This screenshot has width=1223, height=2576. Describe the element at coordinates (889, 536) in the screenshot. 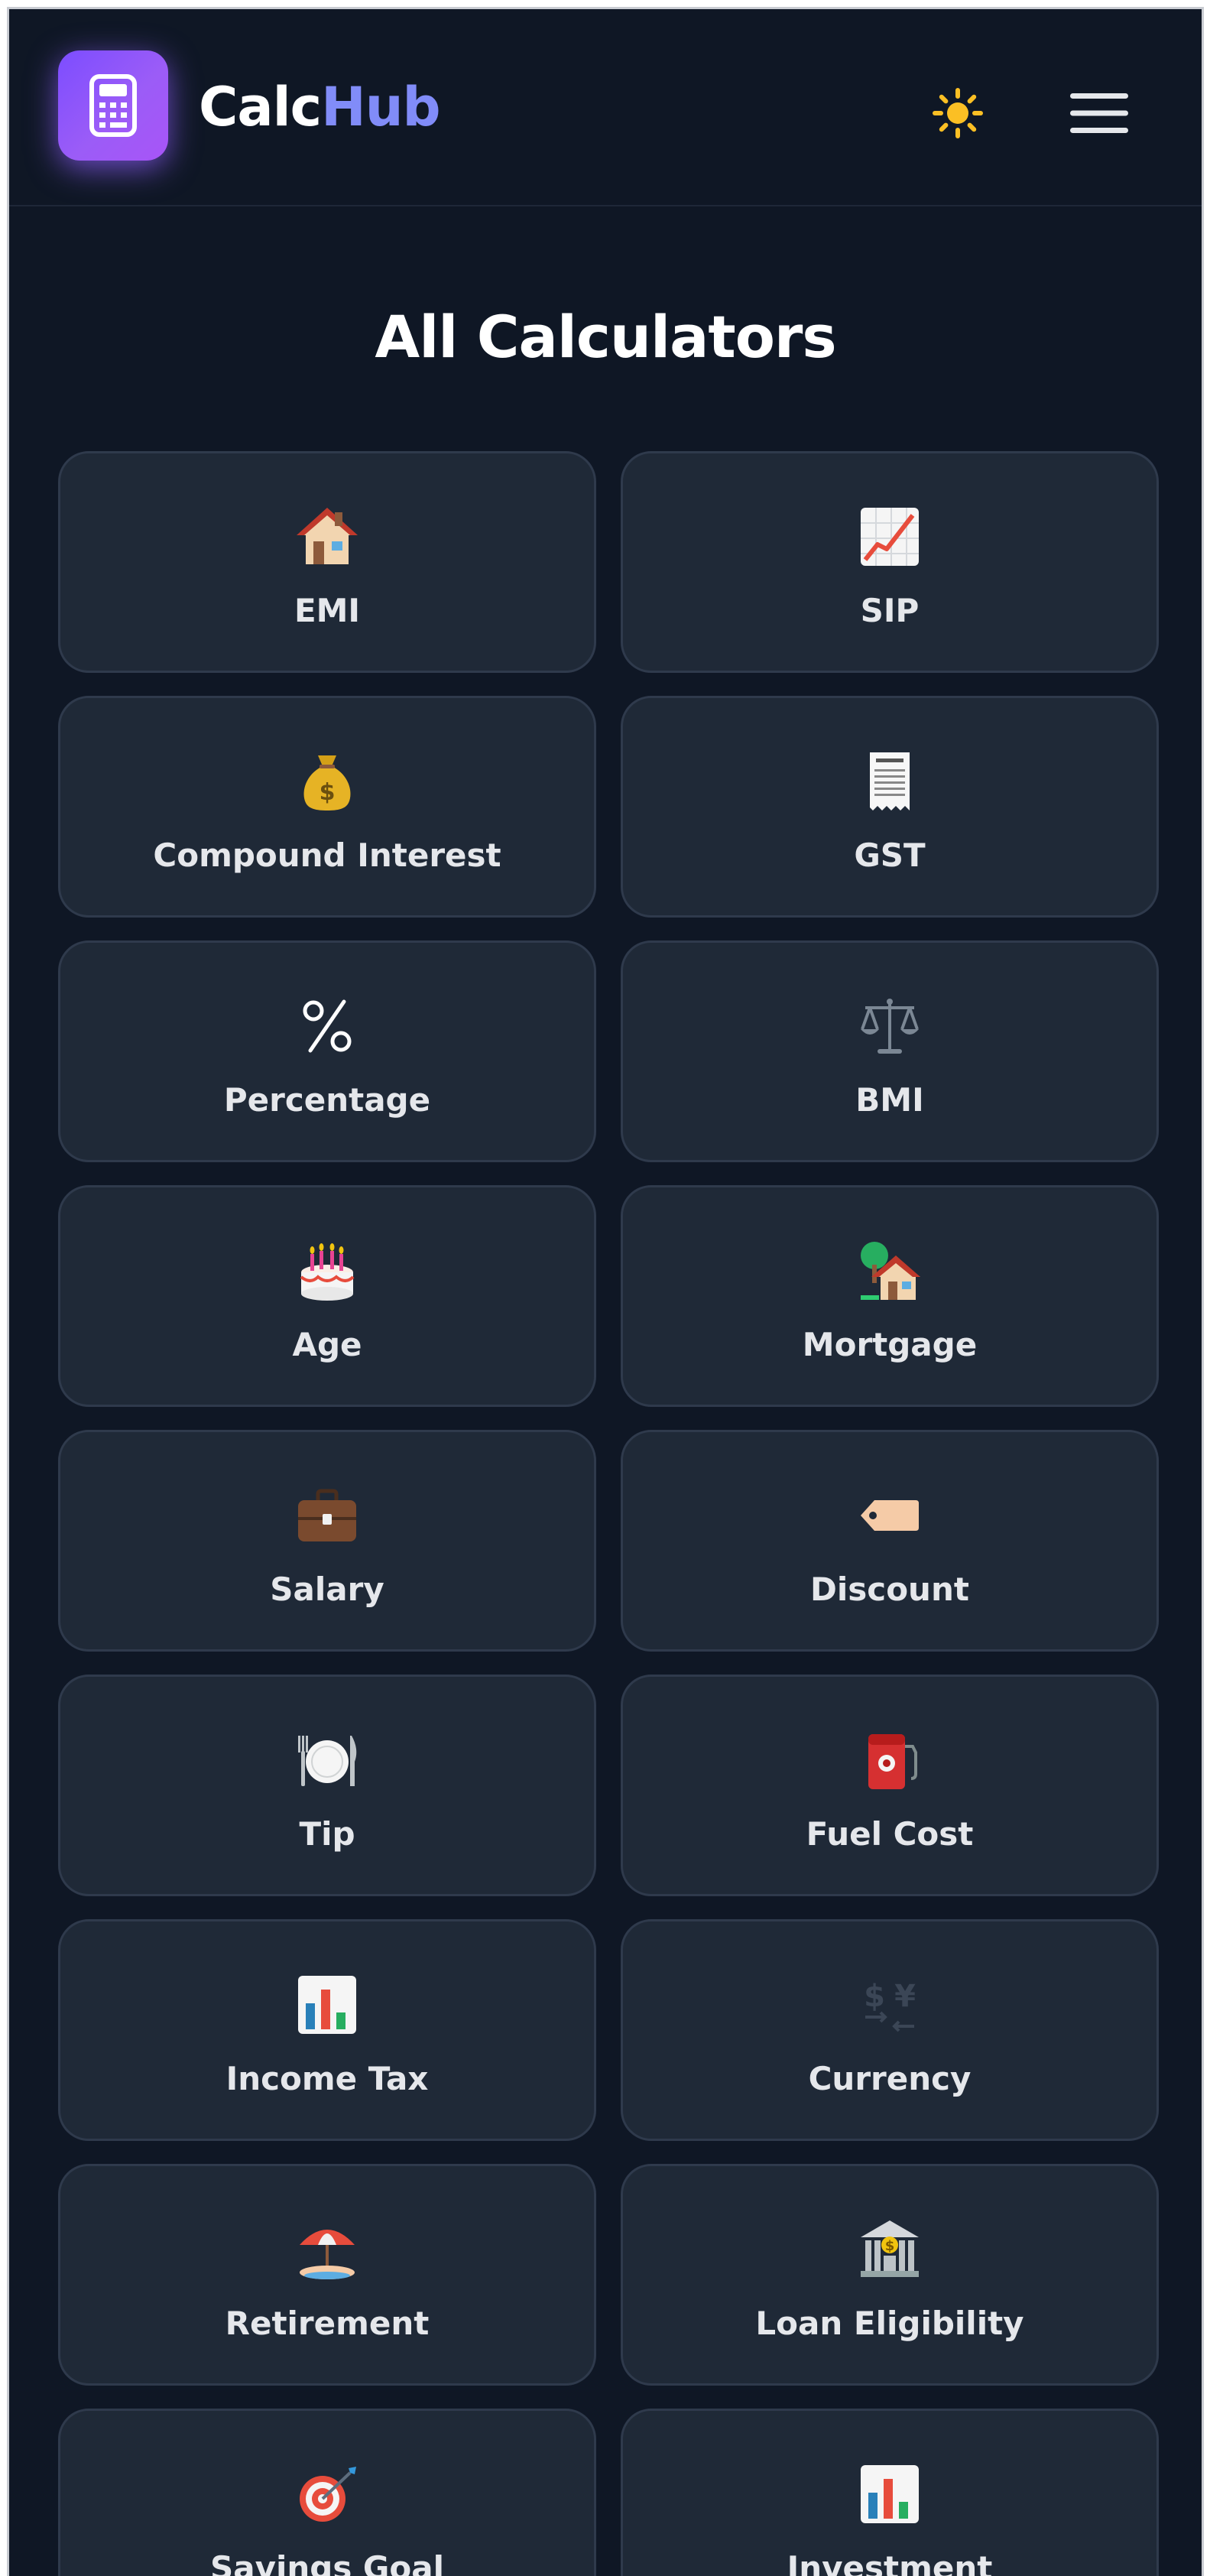

I see `chart-increasing-icon` at that location.